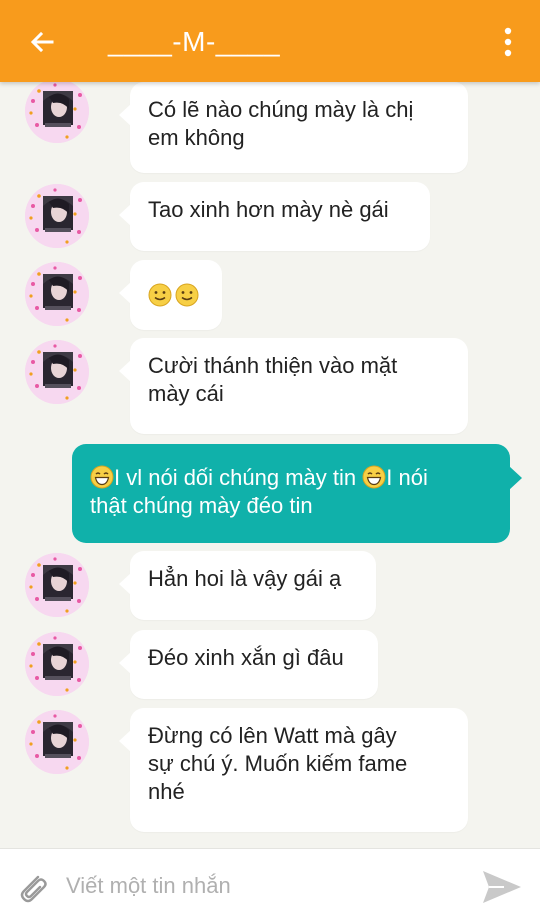  What do you see at coordinates (201, 505) in the screenshot?
I see `message-text: thật chúng mày đéo tin` at bounding box center [201, 505].